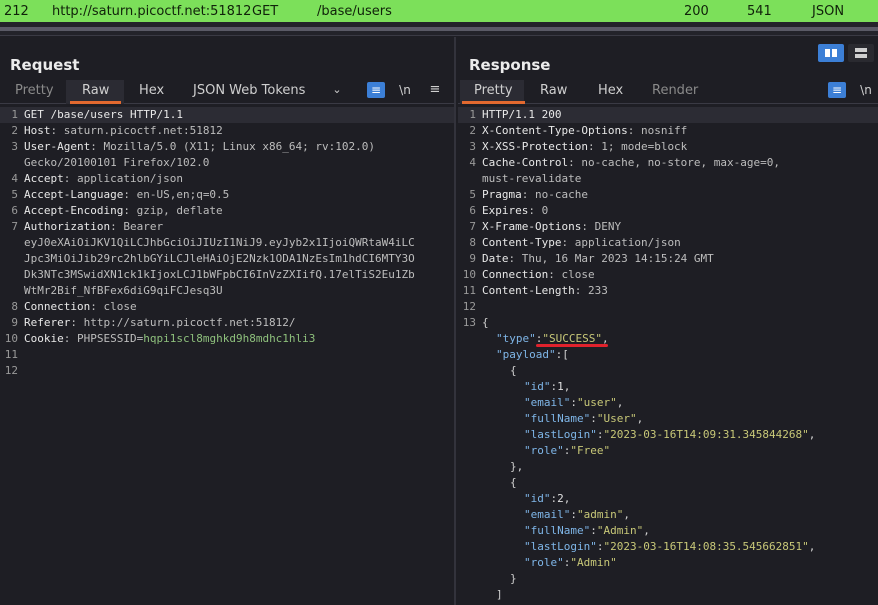  I want to click on request-tab-jwt: JSON Web Tokens, so click(249, 90).